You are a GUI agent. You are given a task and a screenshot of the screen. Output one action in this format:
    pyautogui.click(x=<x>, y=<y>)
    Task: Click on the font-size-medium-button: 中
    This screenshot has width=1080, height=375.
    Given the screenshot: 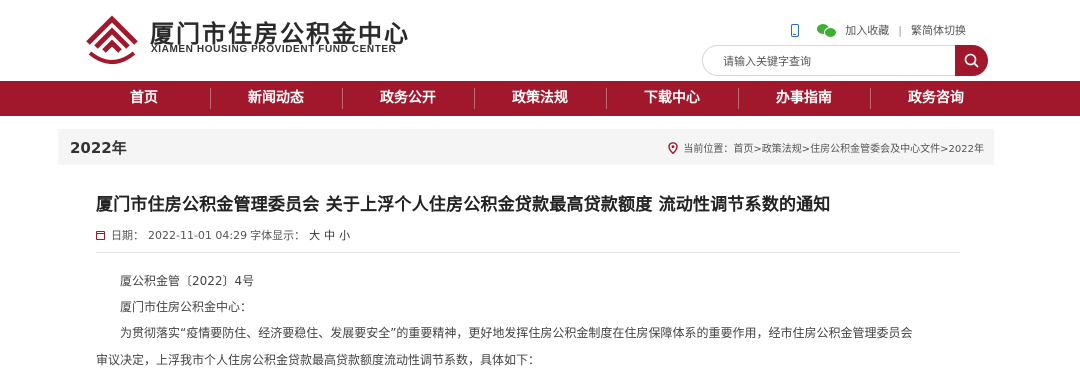 What is the action you would take?
    pyautogui.click(x=329, y=235)
    